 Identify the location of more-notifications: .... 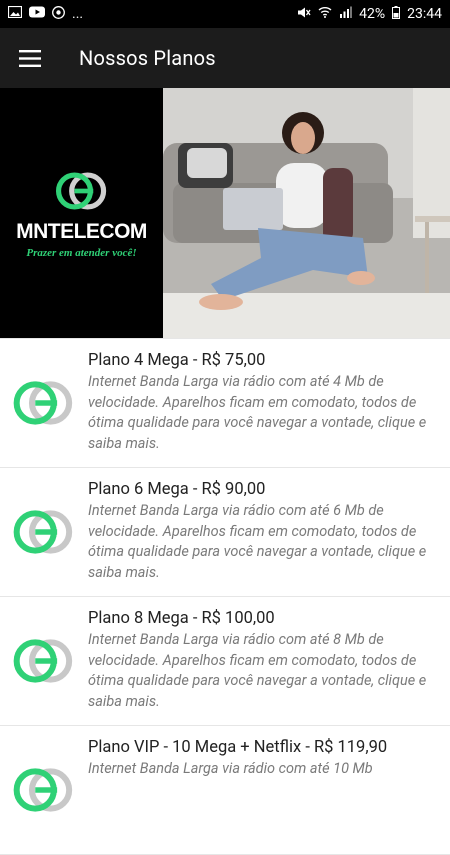
(78, 14).